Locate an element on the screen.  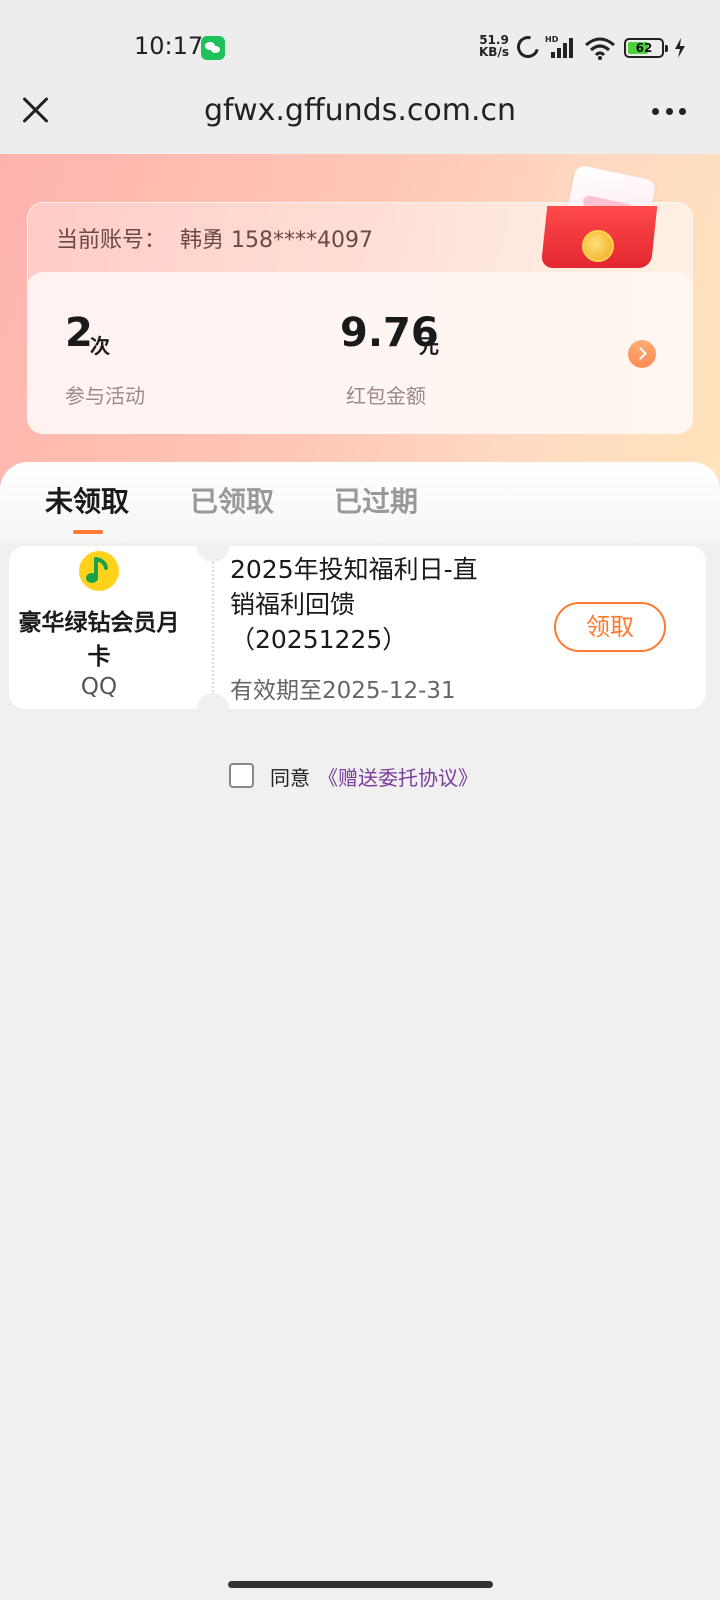
activity-count-unit: 次 is located at coordinates (100, 346).